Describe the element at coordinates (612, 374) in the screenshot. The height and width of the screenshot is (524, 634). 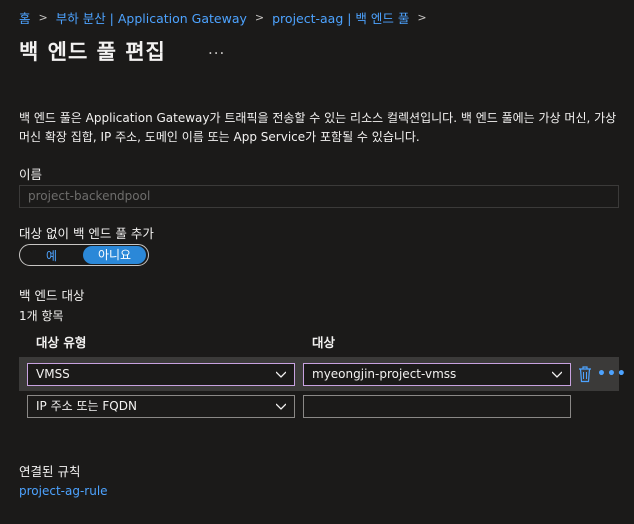
I see `row-more-options-icon: •••` at that location.